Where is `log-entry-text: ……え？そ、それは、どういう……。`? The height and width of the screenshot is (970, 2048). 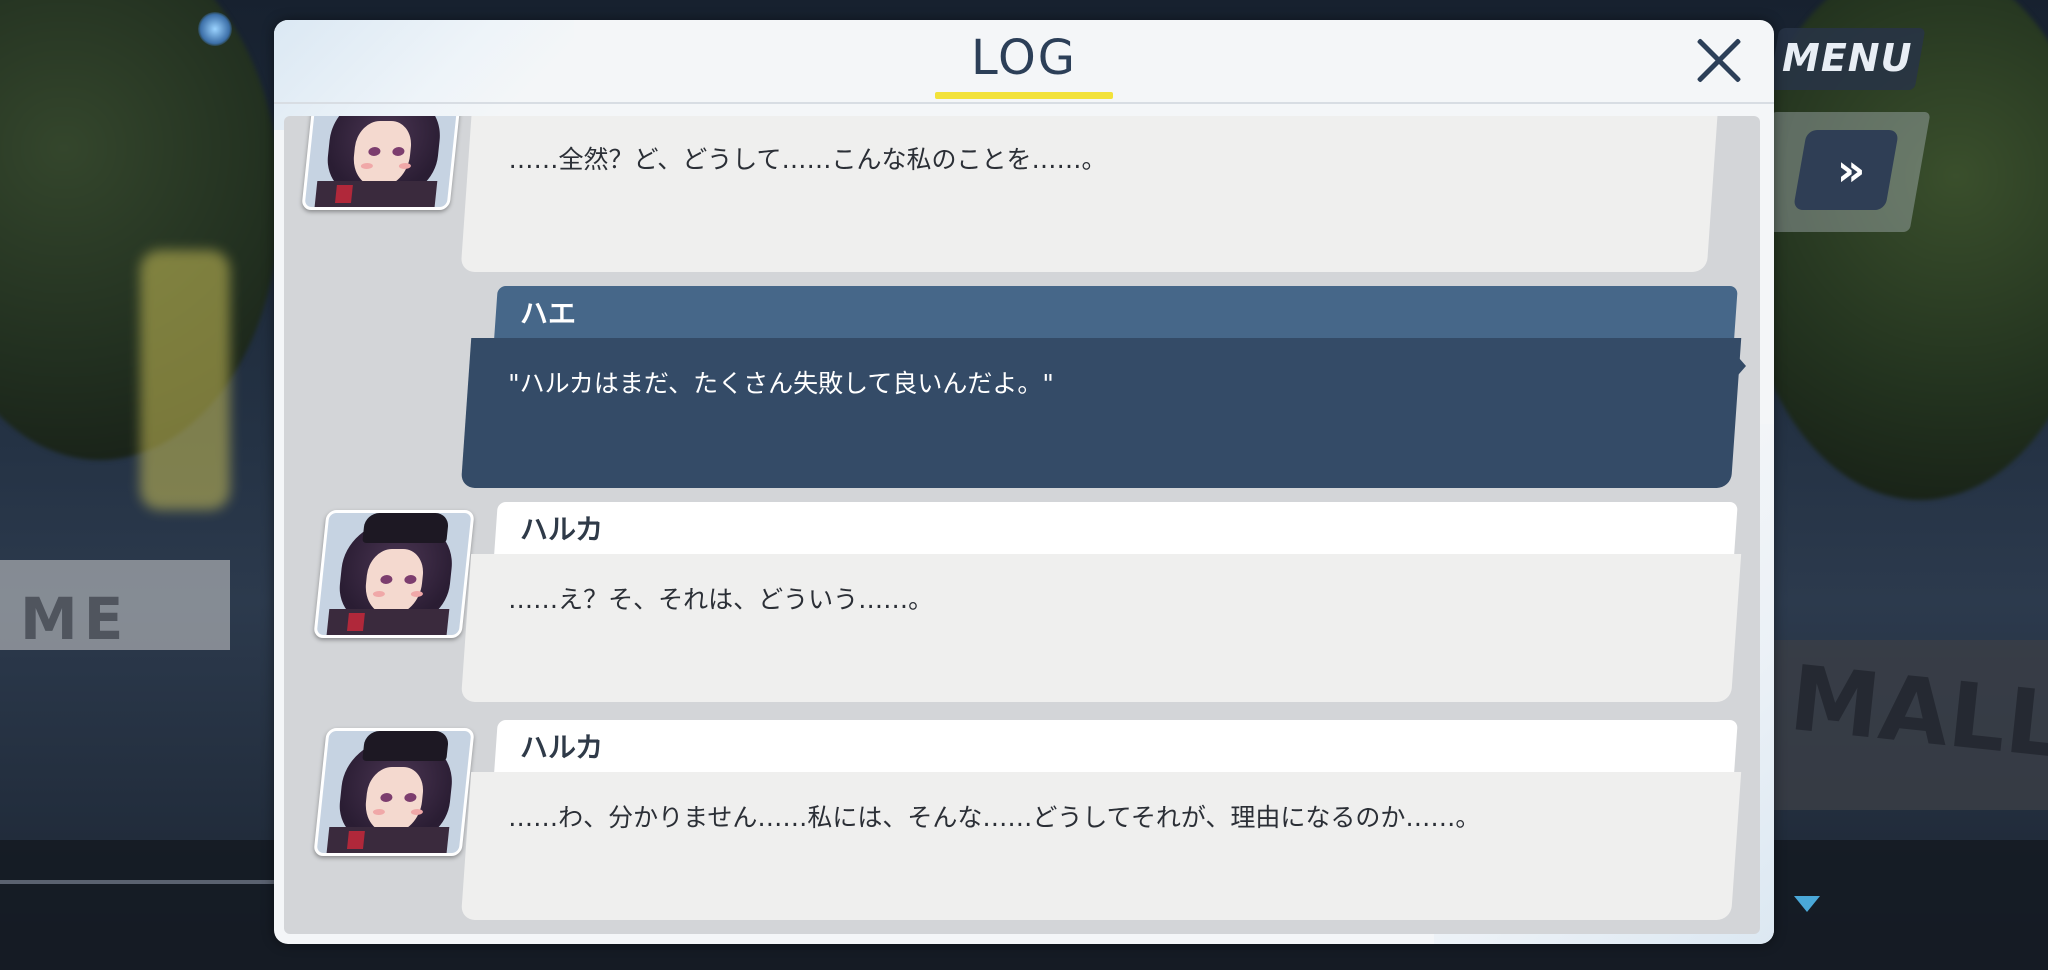
log-entry-text: ……え？そ、それは、どういう……。 is located at coordinates (721, 599).